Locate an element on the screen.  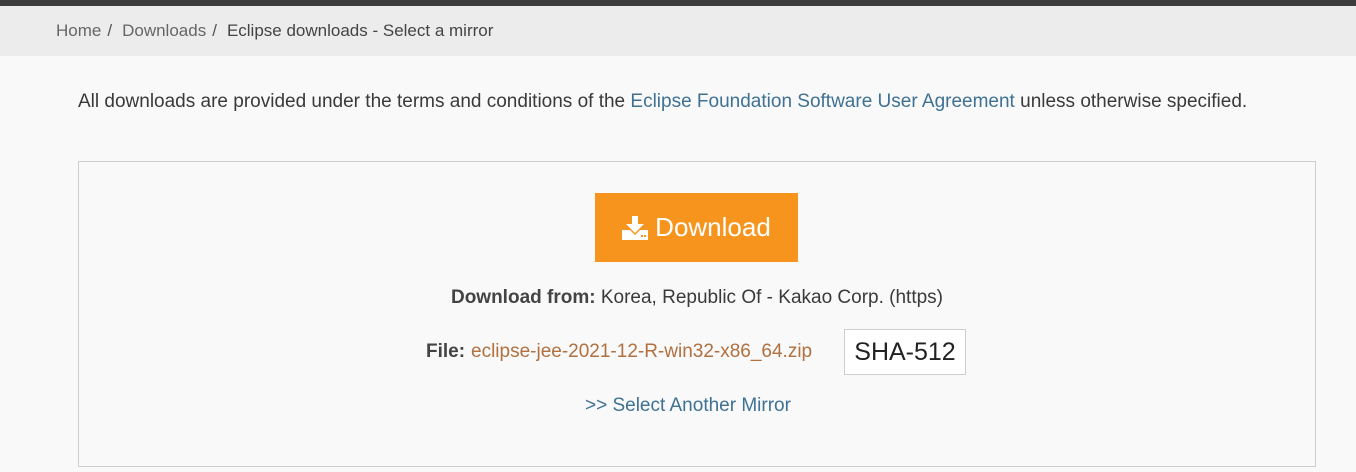
breadcrumb-downloads-link: Downloads is located at coordinates (164, 30).